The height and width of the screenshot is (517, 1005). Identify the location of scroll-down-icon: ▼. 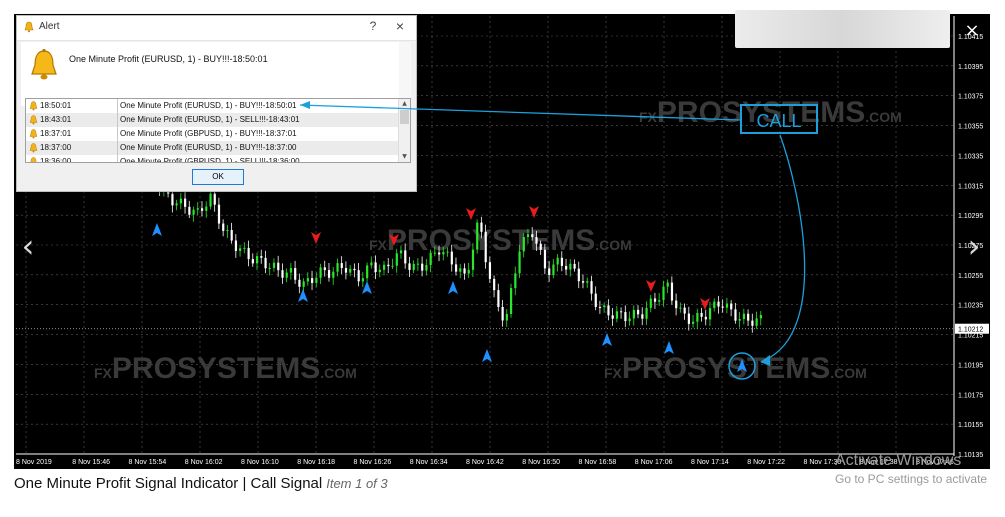
(404, 157).